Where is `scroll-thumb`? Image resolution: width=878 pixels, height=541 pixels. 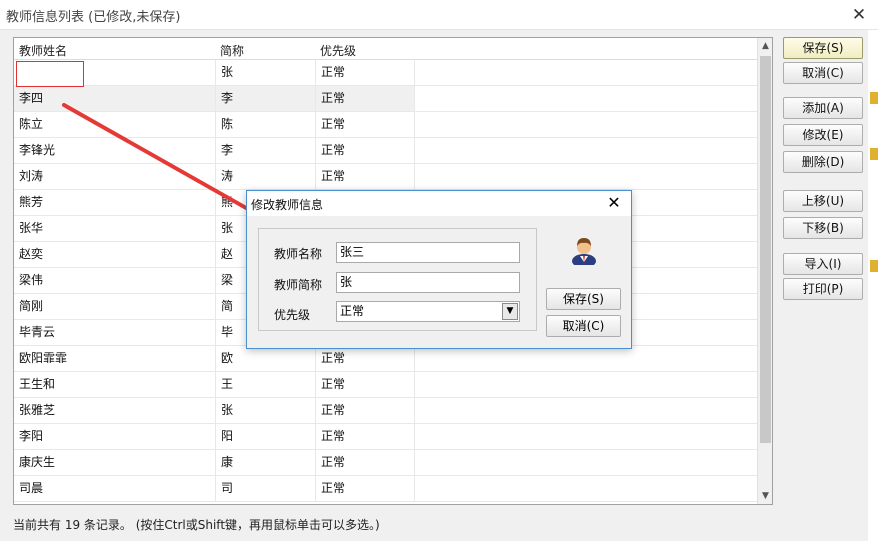 scroll-thumb is located at coordinates (765, 249).